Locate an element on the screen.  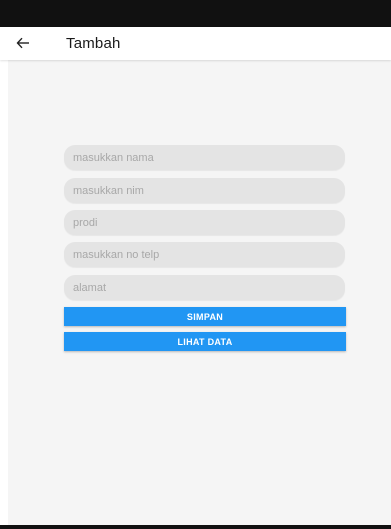
alamat-input is located at coordinates (204, 287).